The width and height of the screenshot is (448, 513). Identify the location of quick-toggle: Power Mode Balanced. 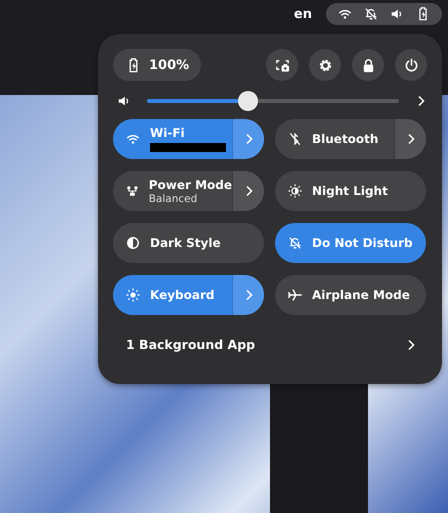
(188, 191).